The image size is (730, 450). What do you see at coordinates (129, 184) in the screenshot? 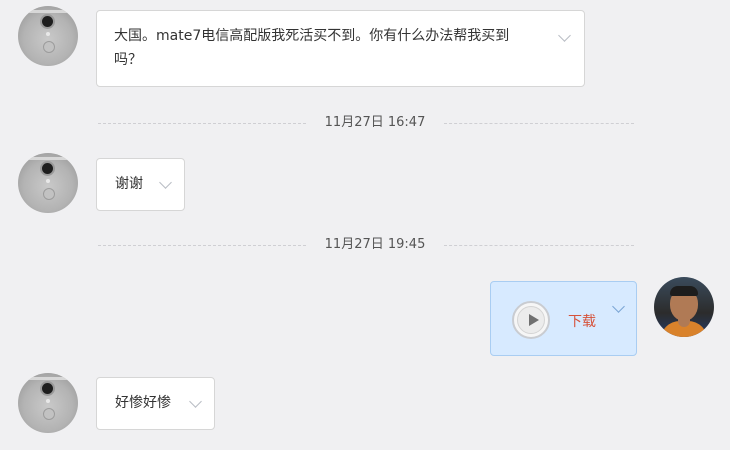
I see `message-text: 谢谢` at bounding box center [129, 184].